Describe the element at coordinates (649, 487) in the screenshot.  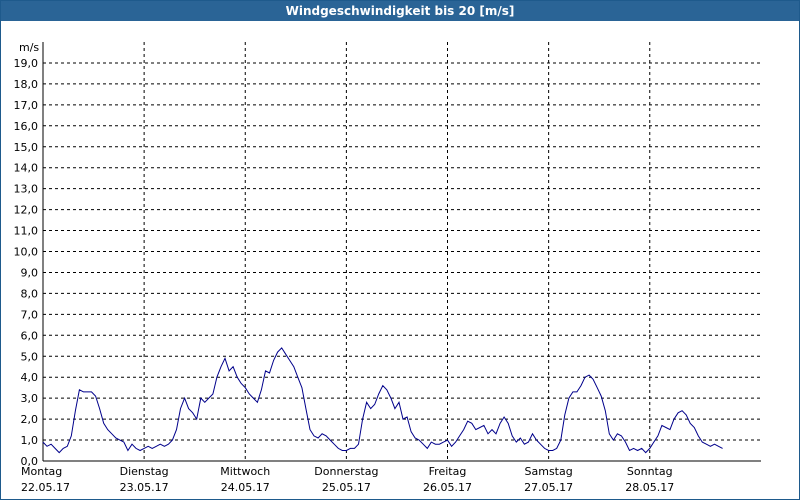
I see `x-tick-date: 28.05.17` at that location.